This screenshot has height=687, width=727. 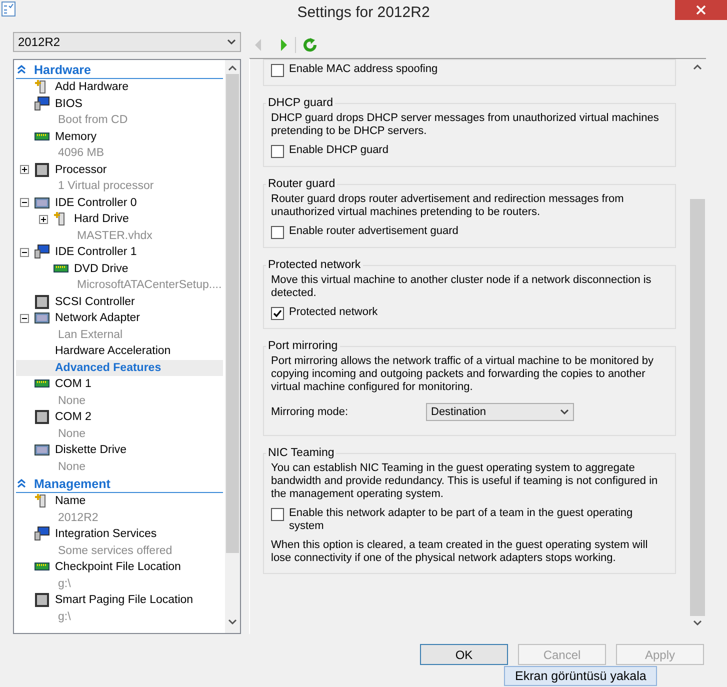 What do you see at coordinates (302, 184) in the screenshot?
I see `group-title: Router guard` at bounding box center [302, 184].